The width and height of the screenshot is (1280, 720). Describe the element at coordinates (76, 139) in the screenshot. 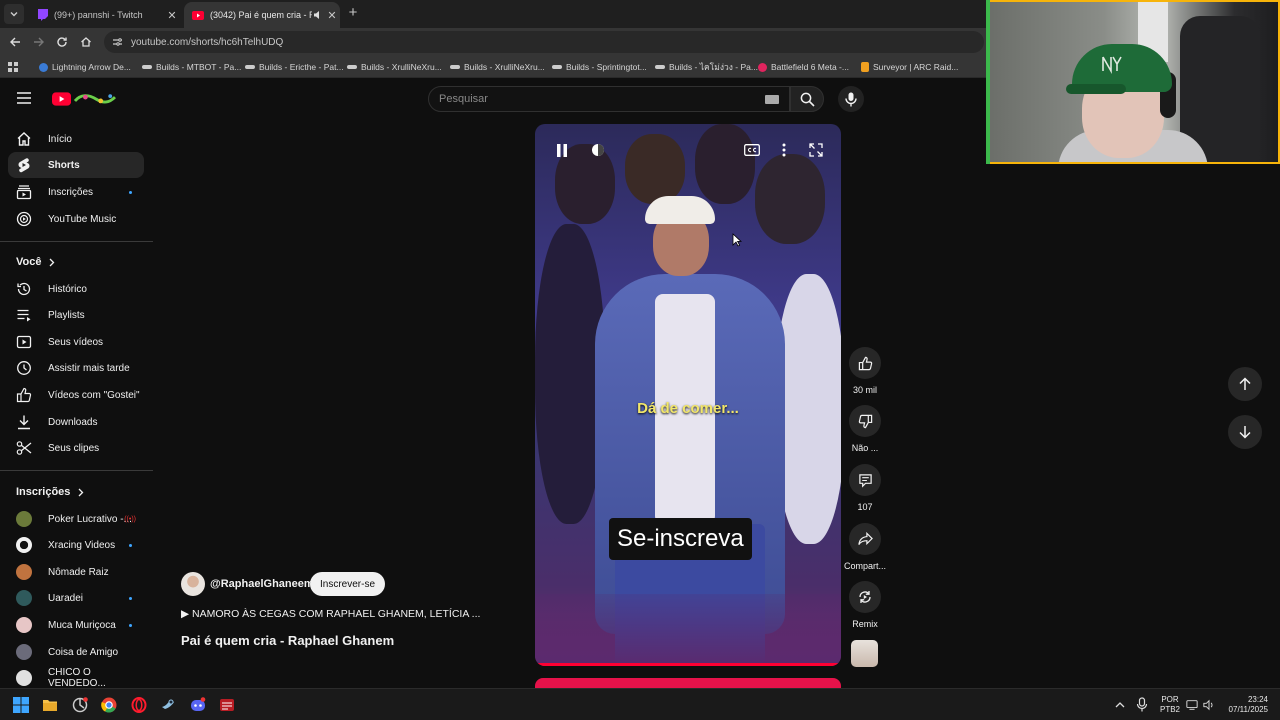

I see `sidebar-item-home: Início` at that location.